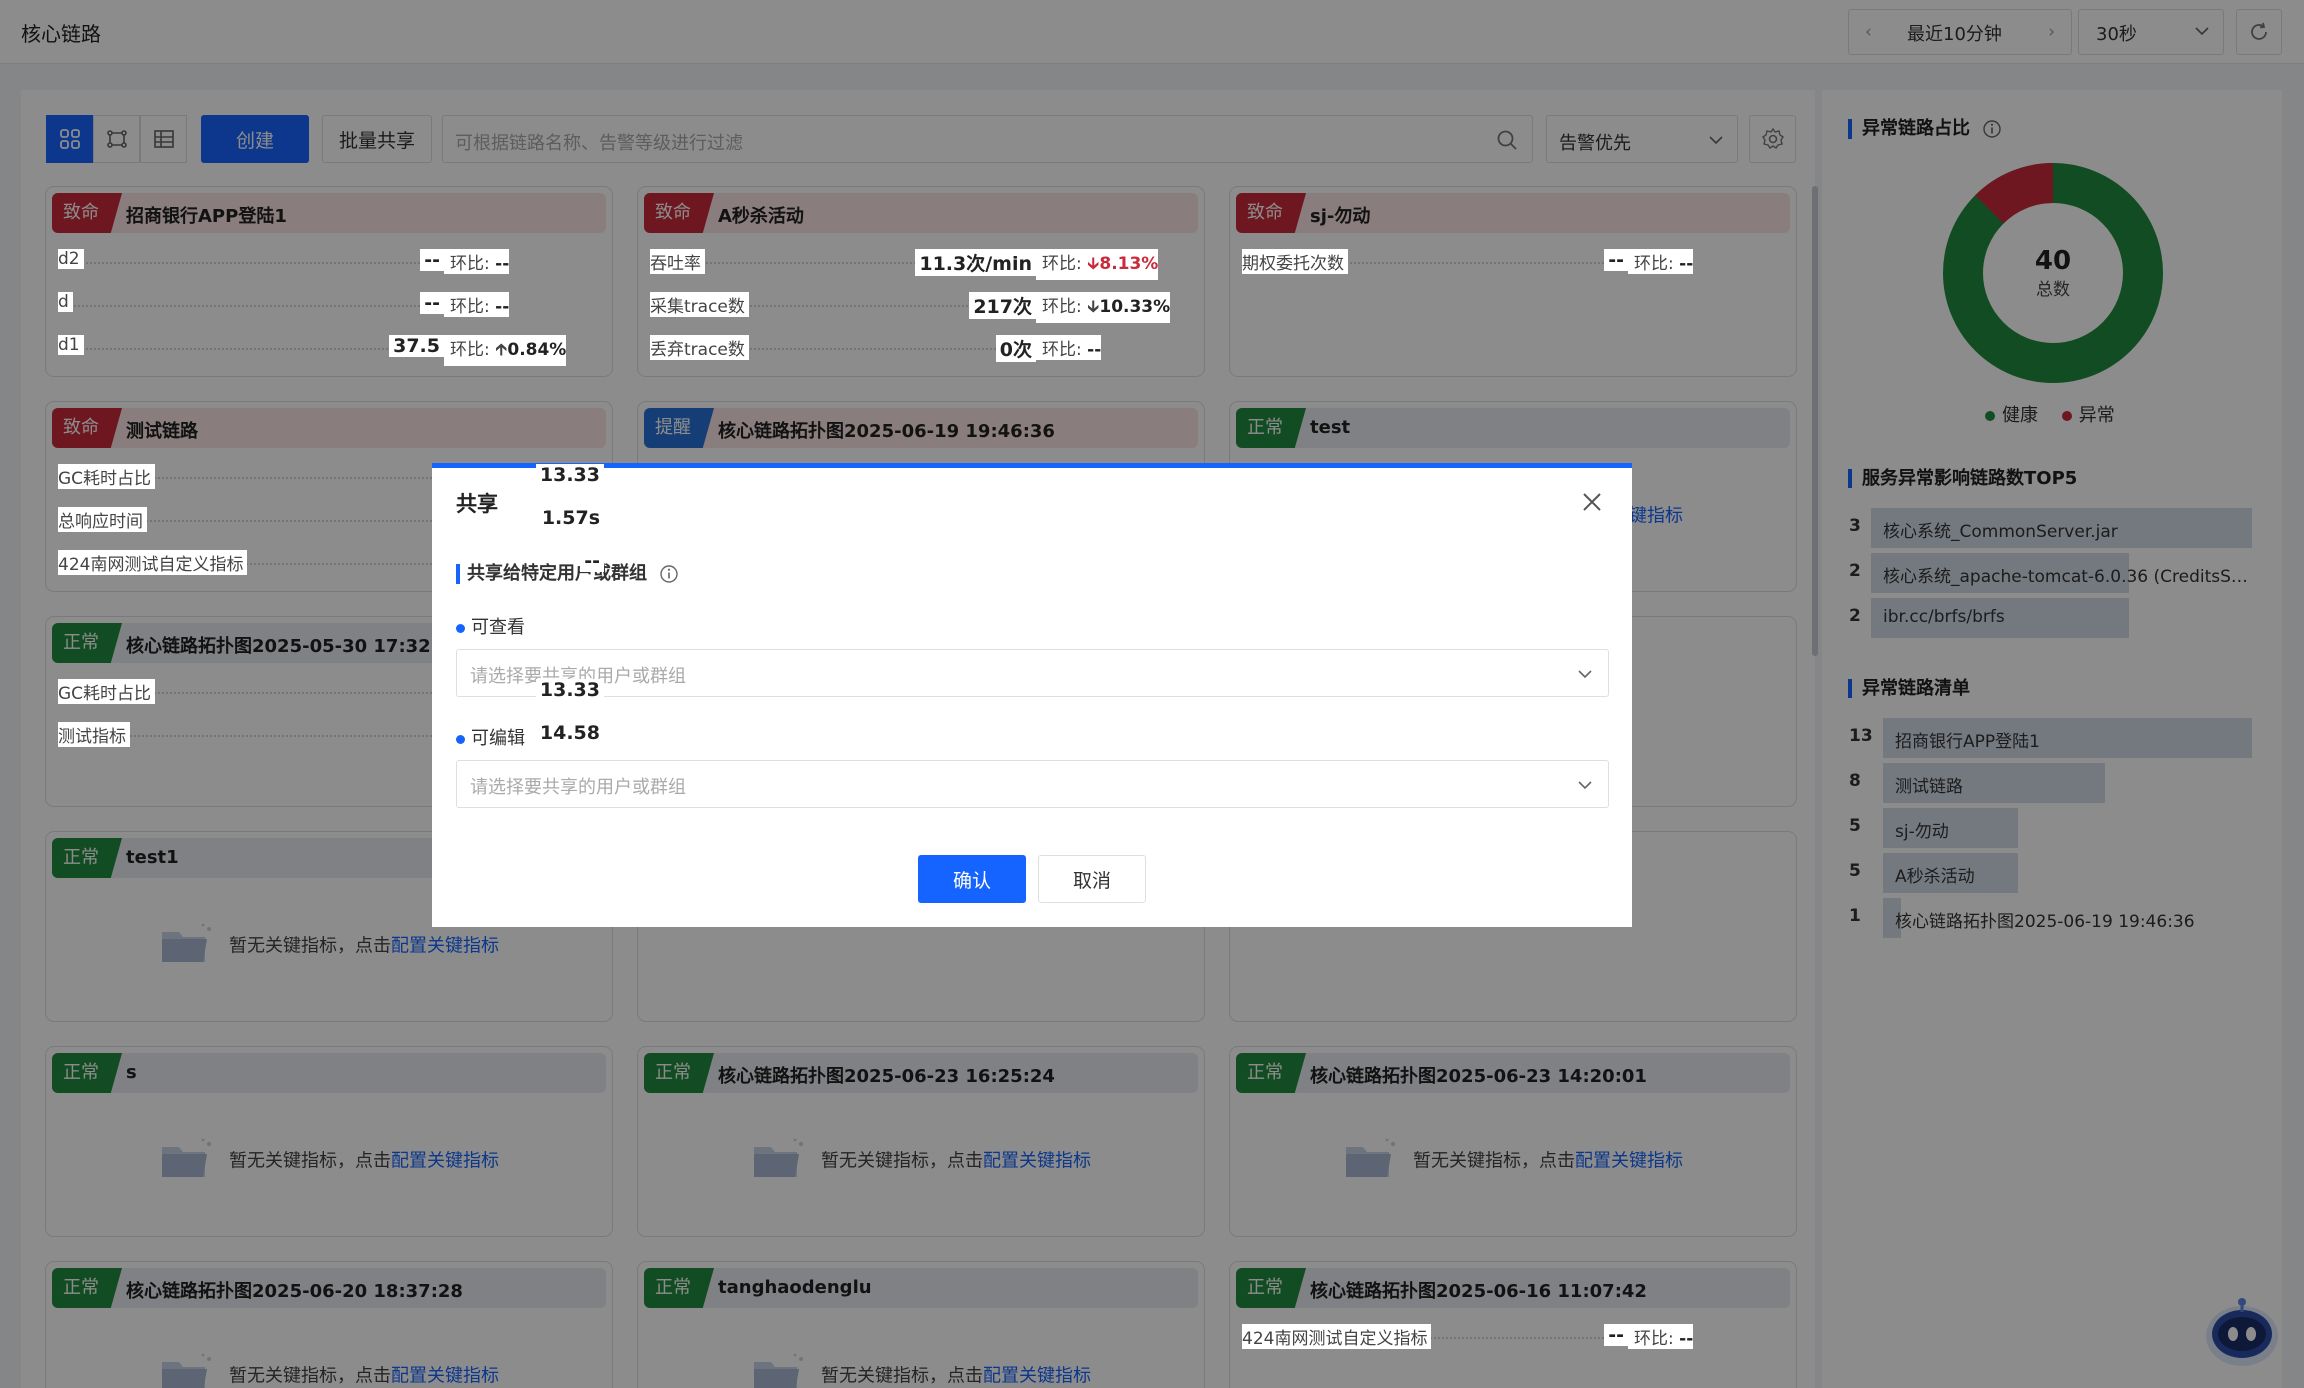  I want to click on metric-label: 吞吐率, so click(677, 261).